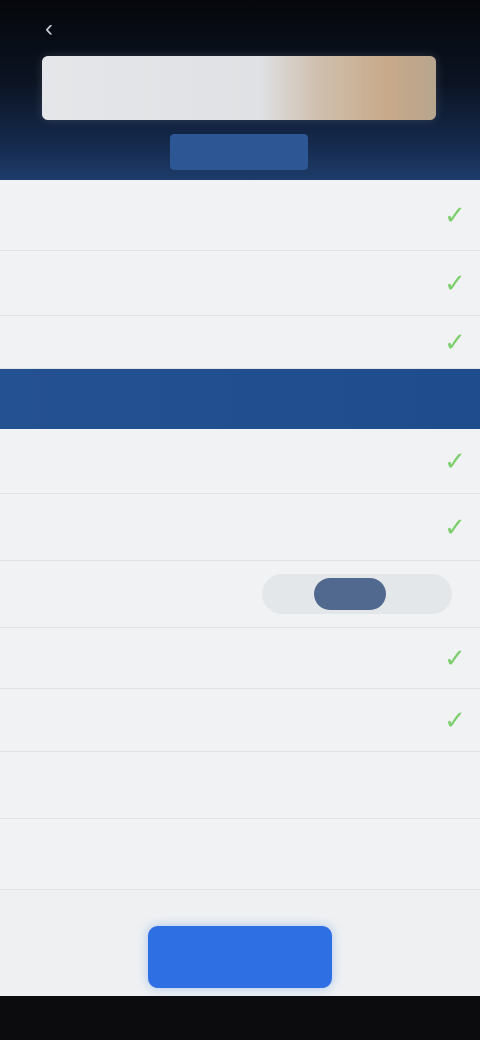 The image size is (480, 1040). I want to click on banner, so click(239, 88).